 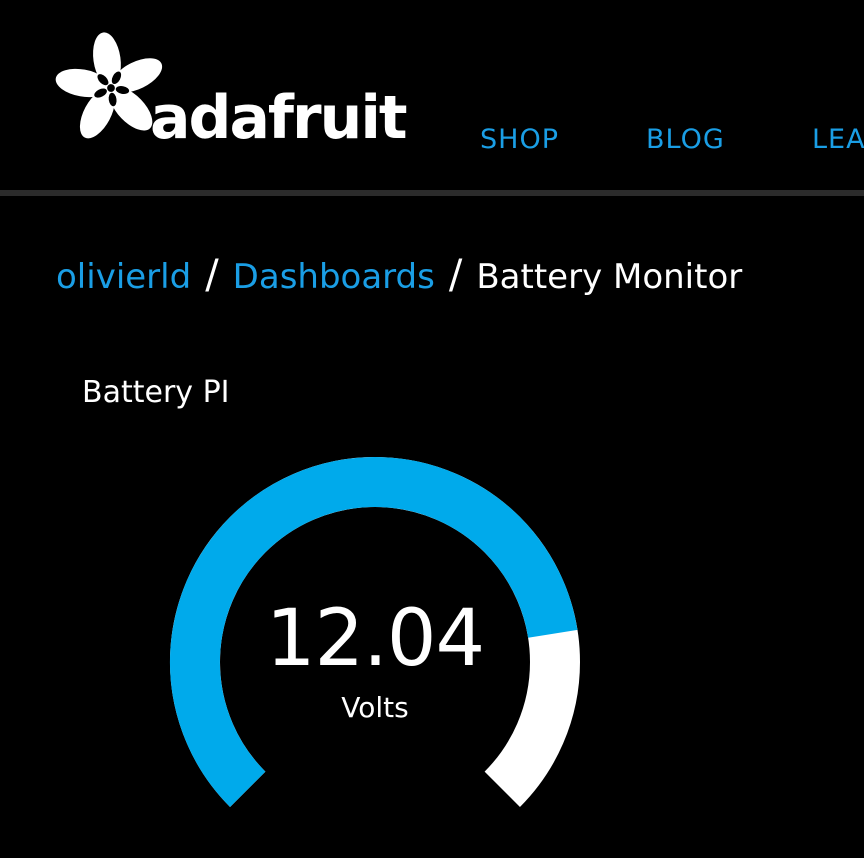 I want to click on nav-learn-link: LEA, so click(x=838, y=139).